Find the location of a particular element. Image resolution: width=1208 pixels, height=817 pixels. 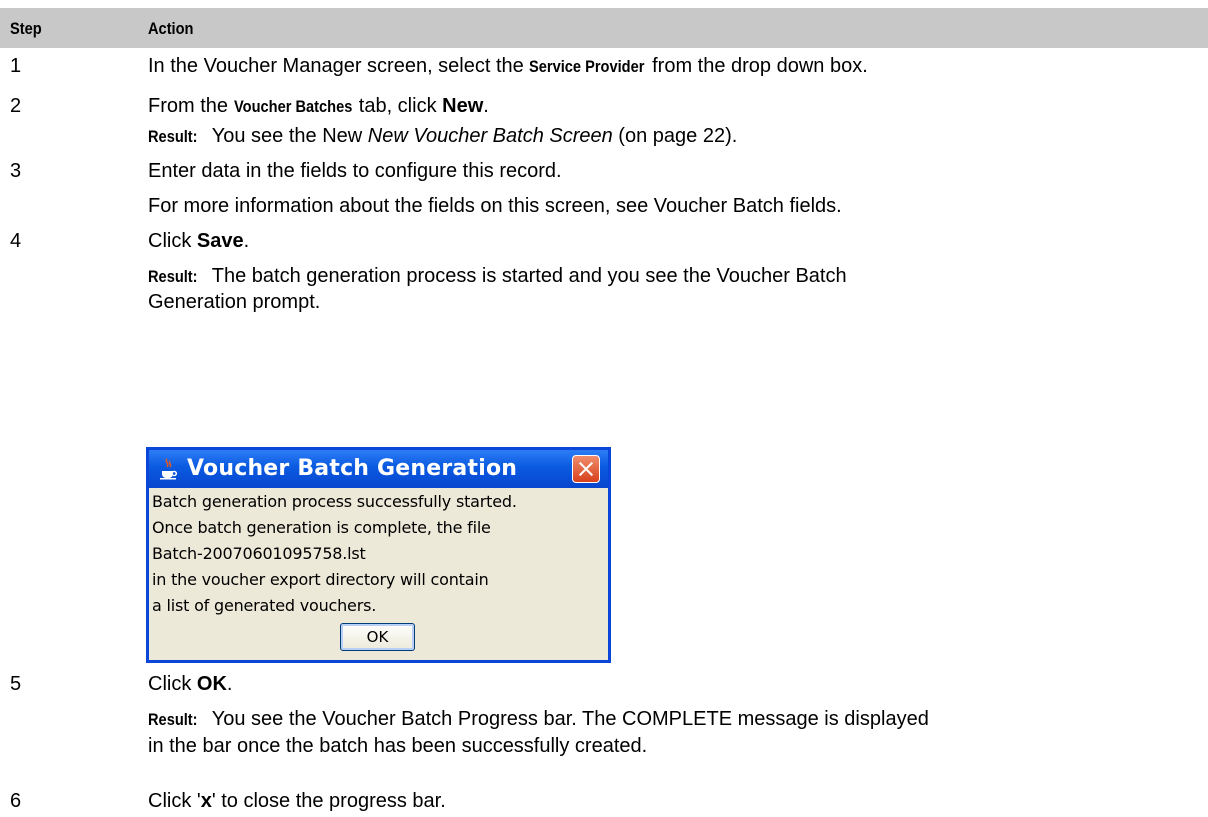

table-header: Step Action is located at coordinates (604, 28).